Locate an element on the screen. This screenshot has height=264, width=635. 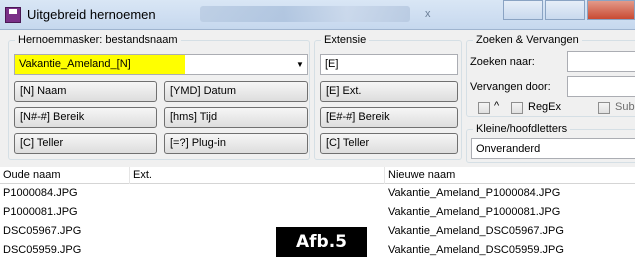
new-name-cell: Vakantie_Ameland_P1000081.JPG is located at coordinates (474, 212).